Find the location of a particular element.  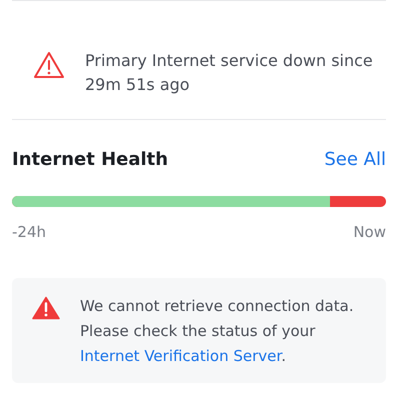

notice-text: We cannot retrieve connection data. Please check the status of your Internet Verification Server. is located at coordinates (217, 331).